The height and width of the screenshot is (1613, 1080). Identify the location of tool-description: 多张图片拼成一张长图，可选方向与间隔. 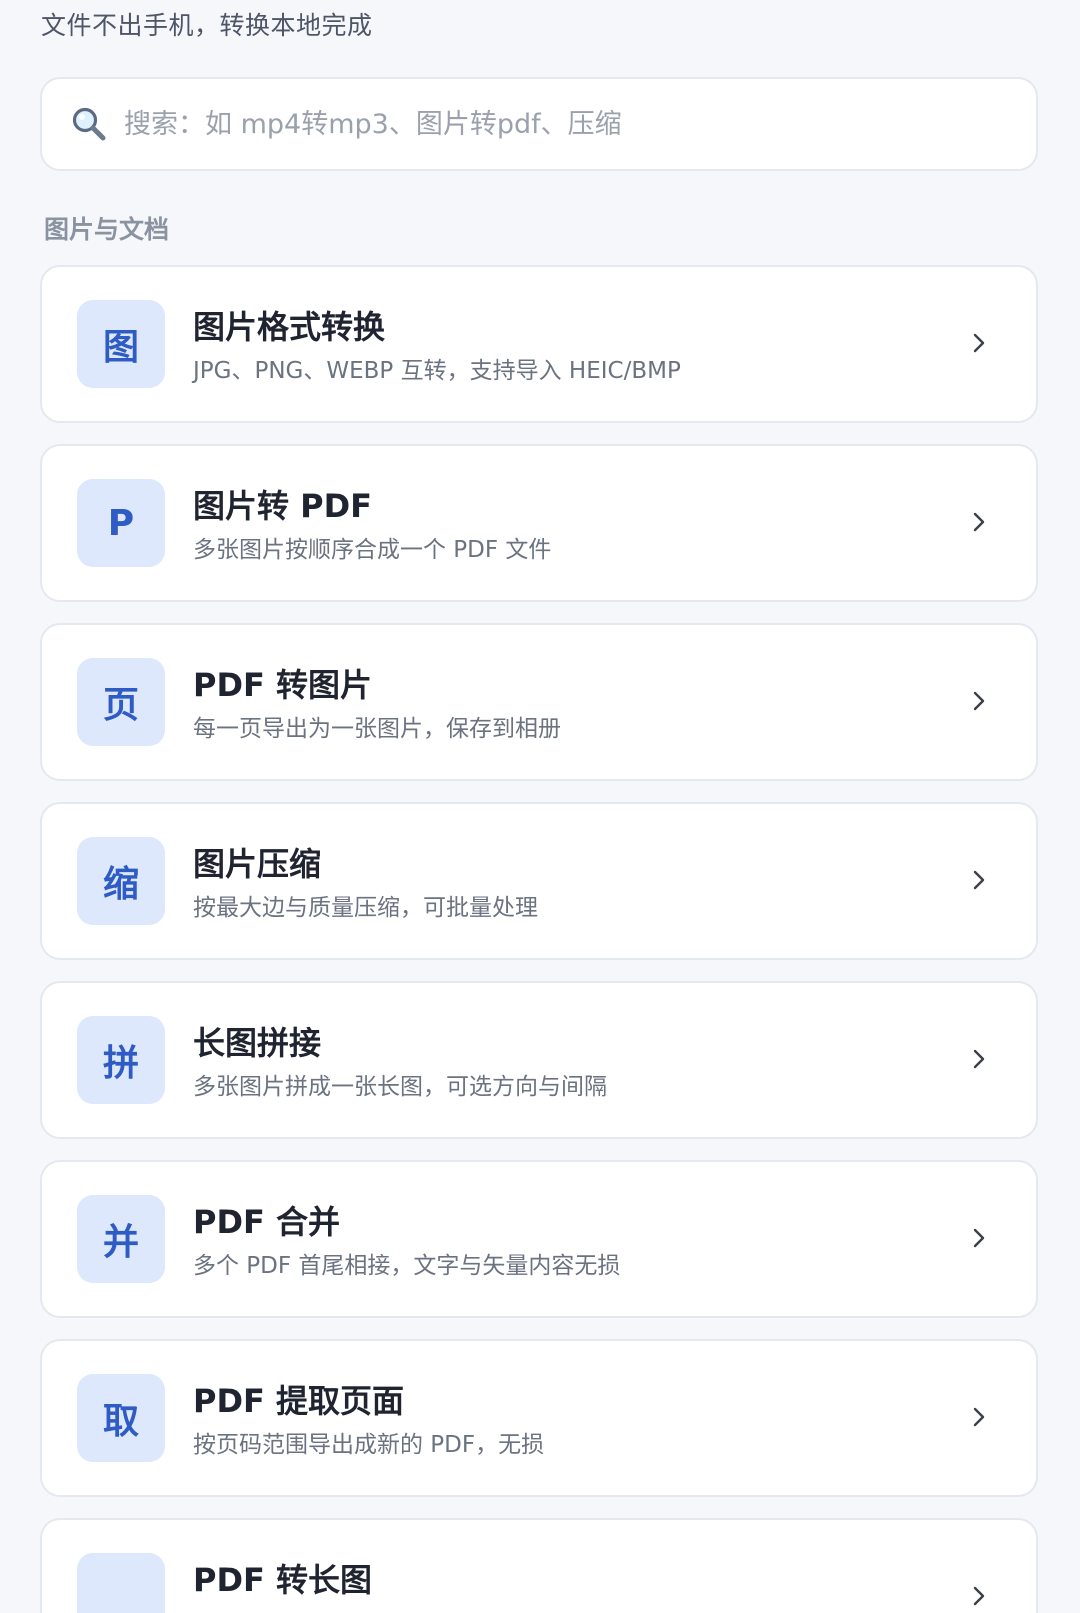
(400, 1087).